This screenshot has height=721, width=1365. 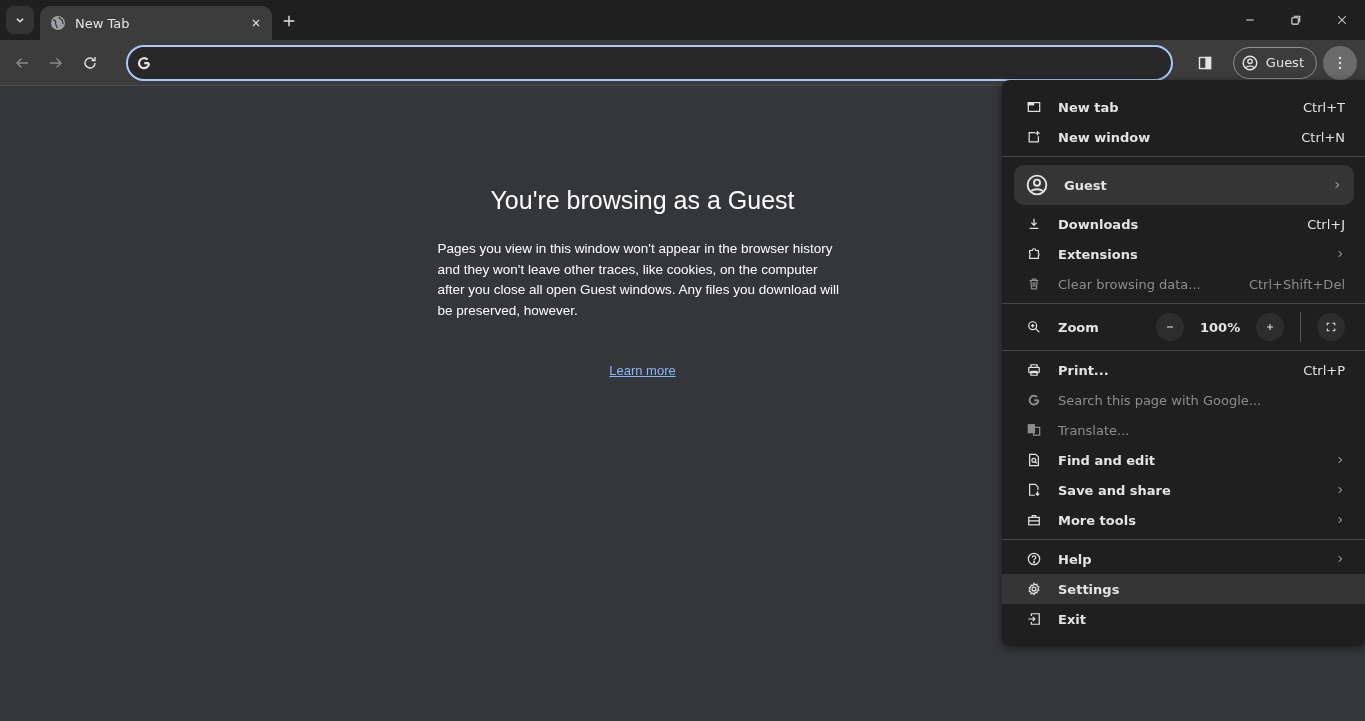 What do you see at coordinates (1183, 490) in the screenshot?
I see `menu-item: Save and share` at bounding box center [1183, 490].